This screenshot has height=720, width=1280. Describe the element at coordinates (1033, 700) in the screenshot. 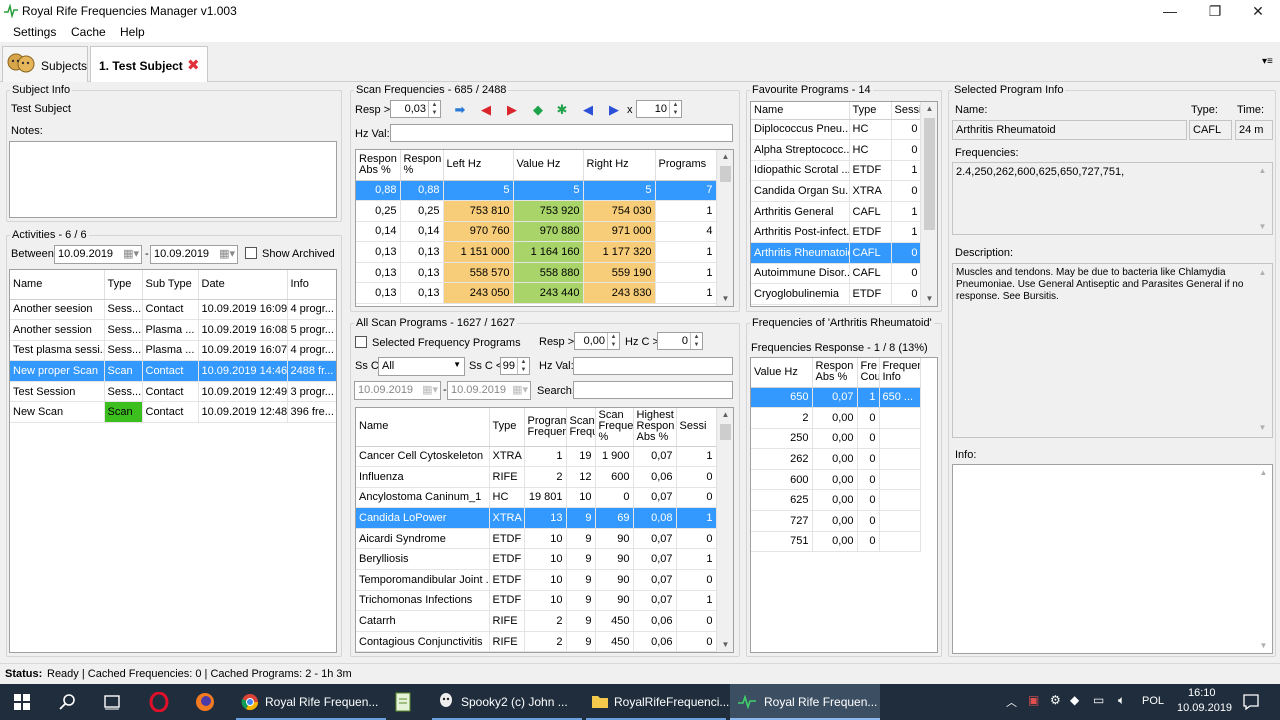

I see `tray-app-icon: ▣` at that location.